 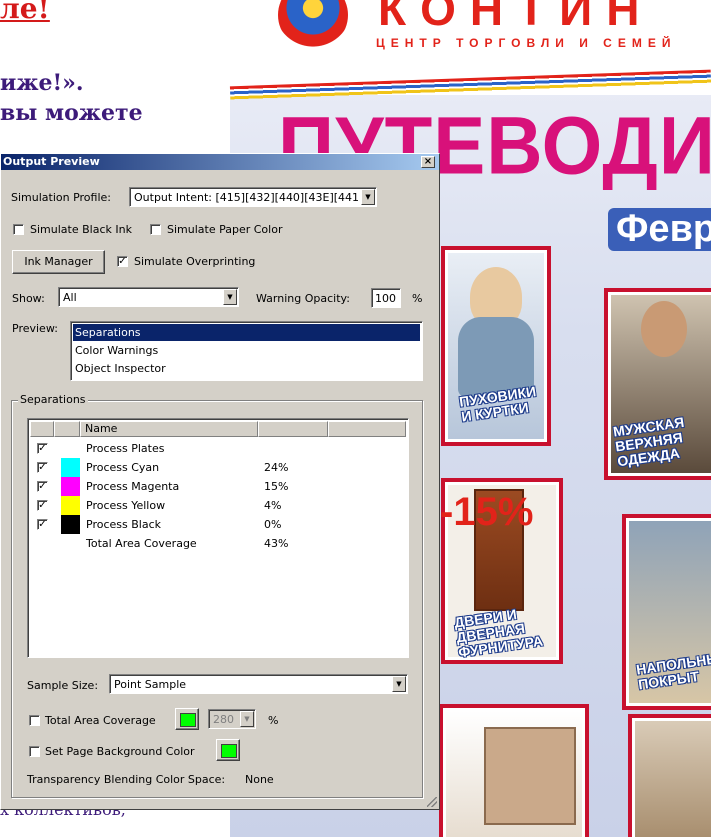 I want to click on header-name-column: Name, so click(x=169, y=429).